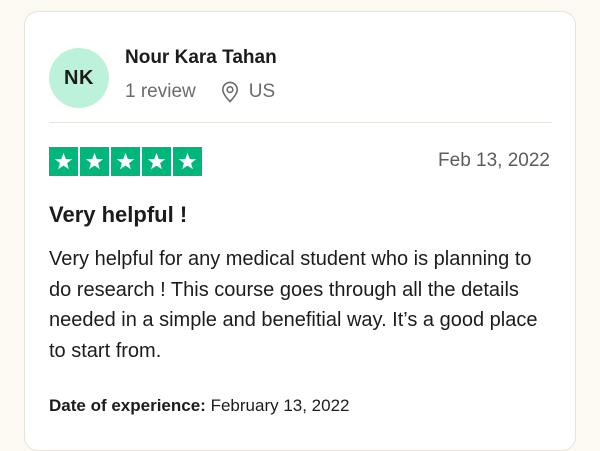 The image size is (600, 451). Describe the element at coordinates (79, 78) in the screenshot. I see `avatar: NK` at that location.